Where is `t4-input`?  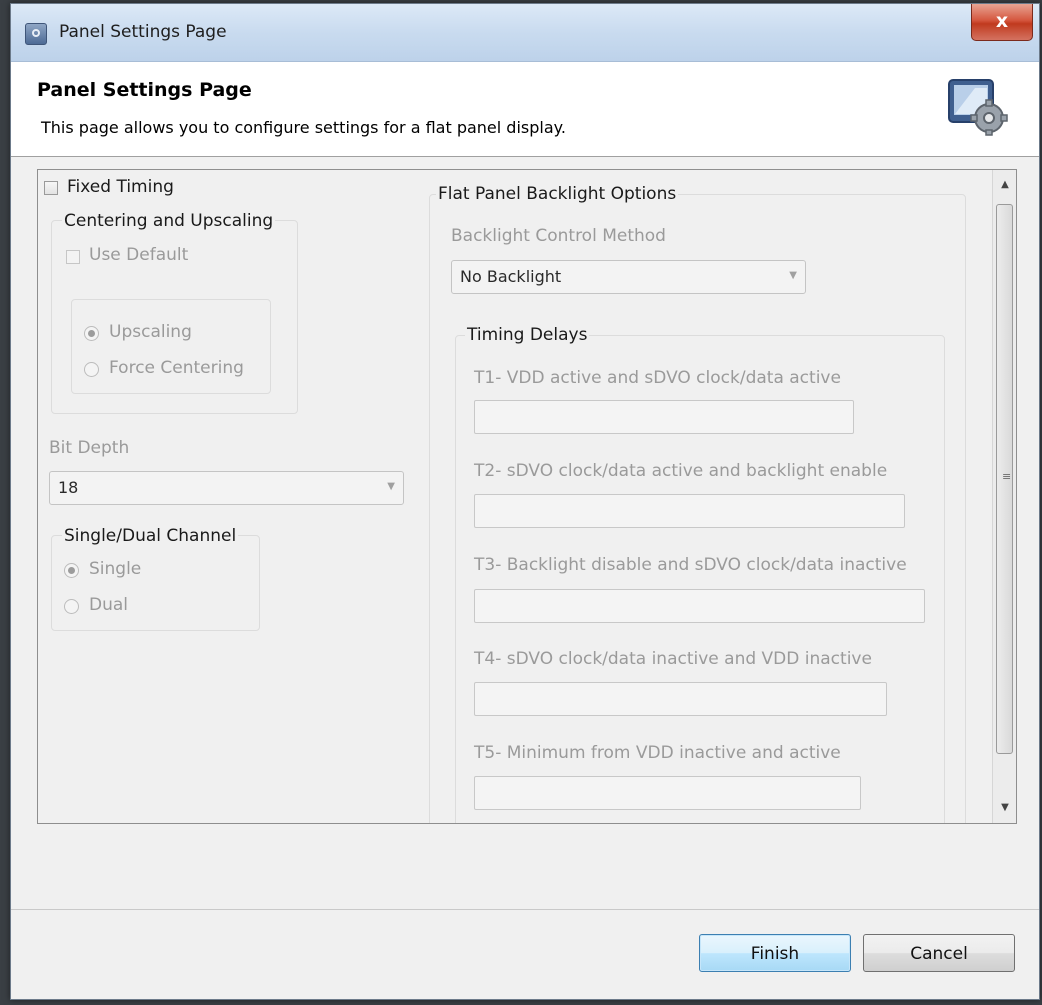
t4-input is located at coordinates (680, 699).